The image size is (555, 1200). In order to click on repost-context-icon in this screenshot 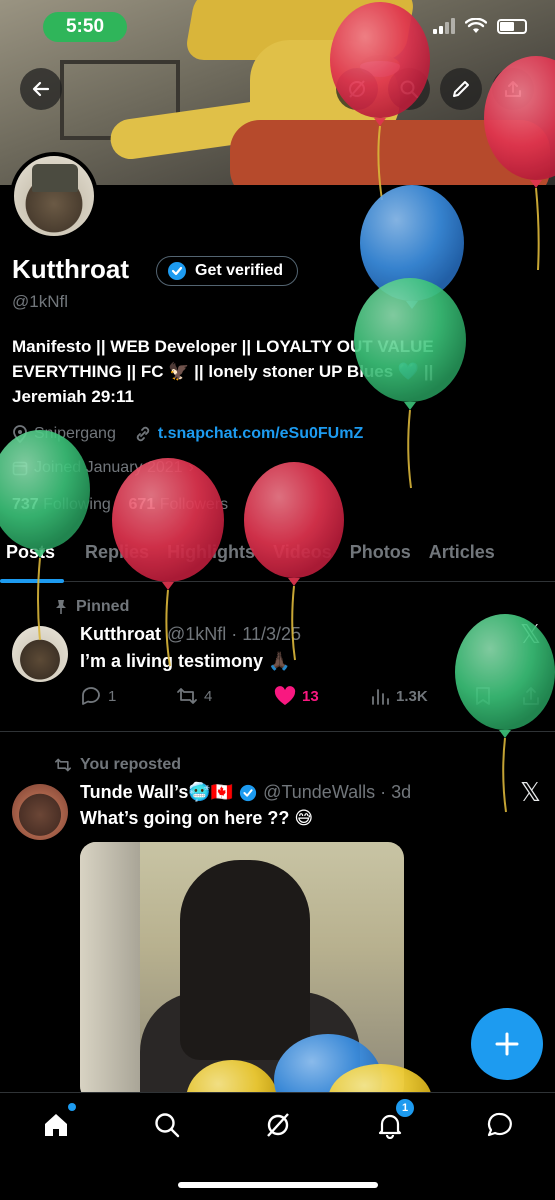, I will do `click(63, 765)`.